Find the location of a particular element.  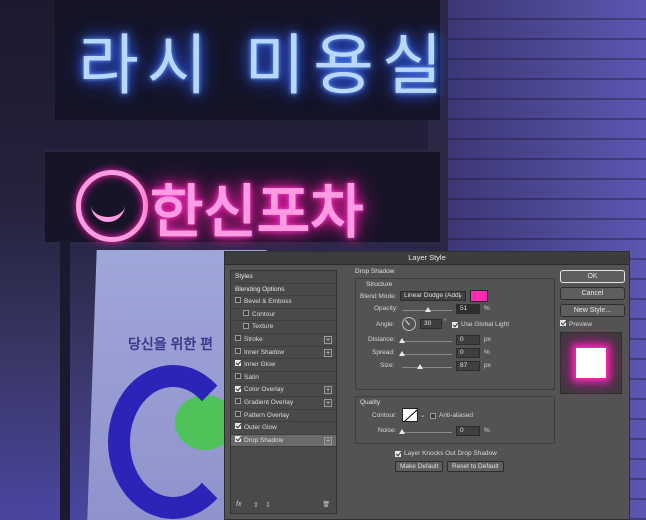

styles-footer: fx ⇧ ⇩ 🗑 is located at coordinates (283, 506).